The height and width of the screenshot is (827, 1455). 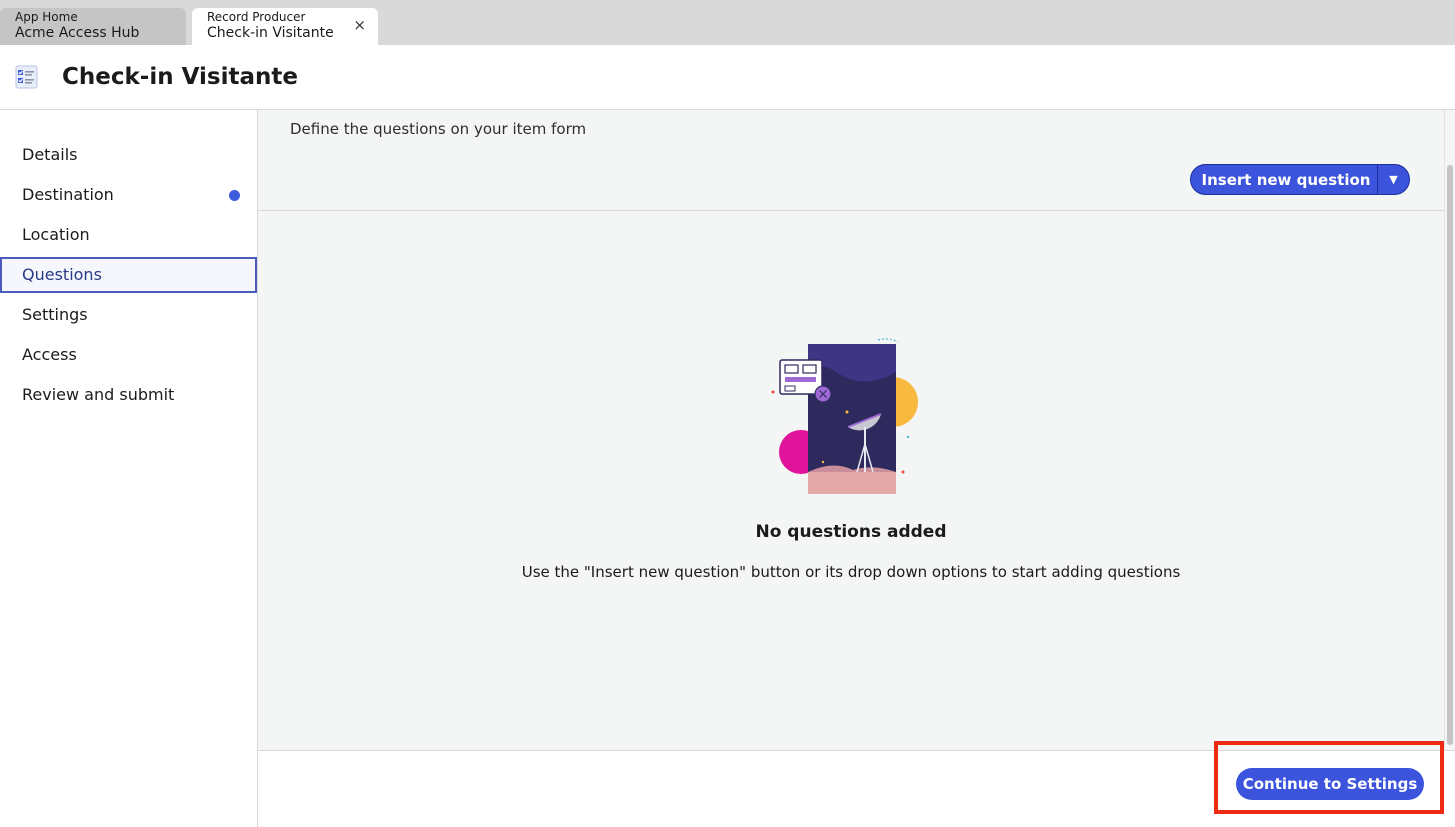 I want to click on tab-record-producer: Record Producer Check-in Visitante ×, so click(x=285, y=26).